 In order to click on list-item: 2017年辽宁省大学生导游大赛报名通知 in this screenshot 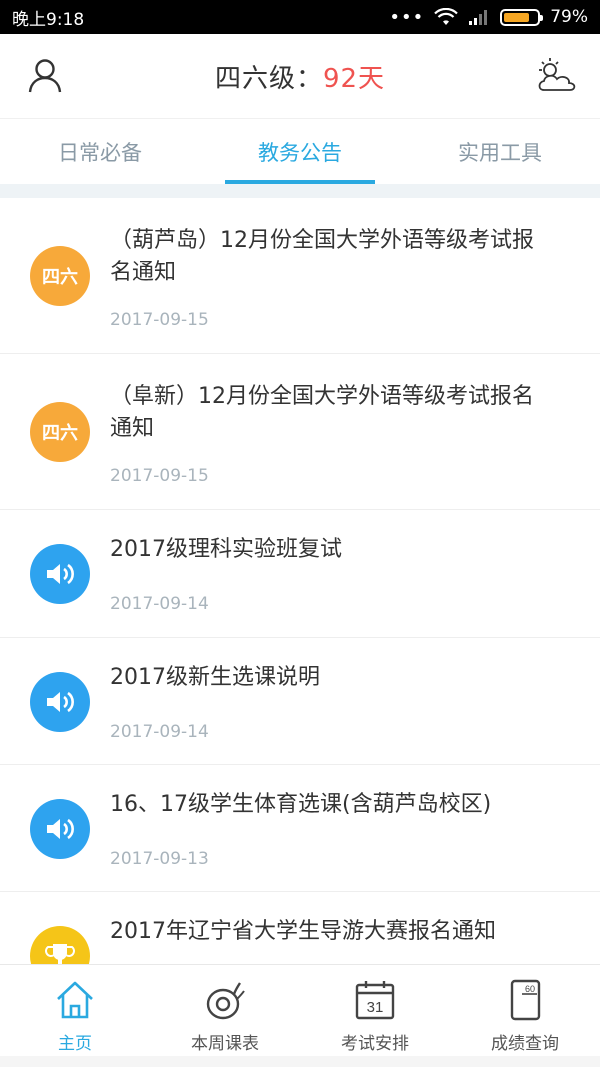, I will do `click(300, 928)`.